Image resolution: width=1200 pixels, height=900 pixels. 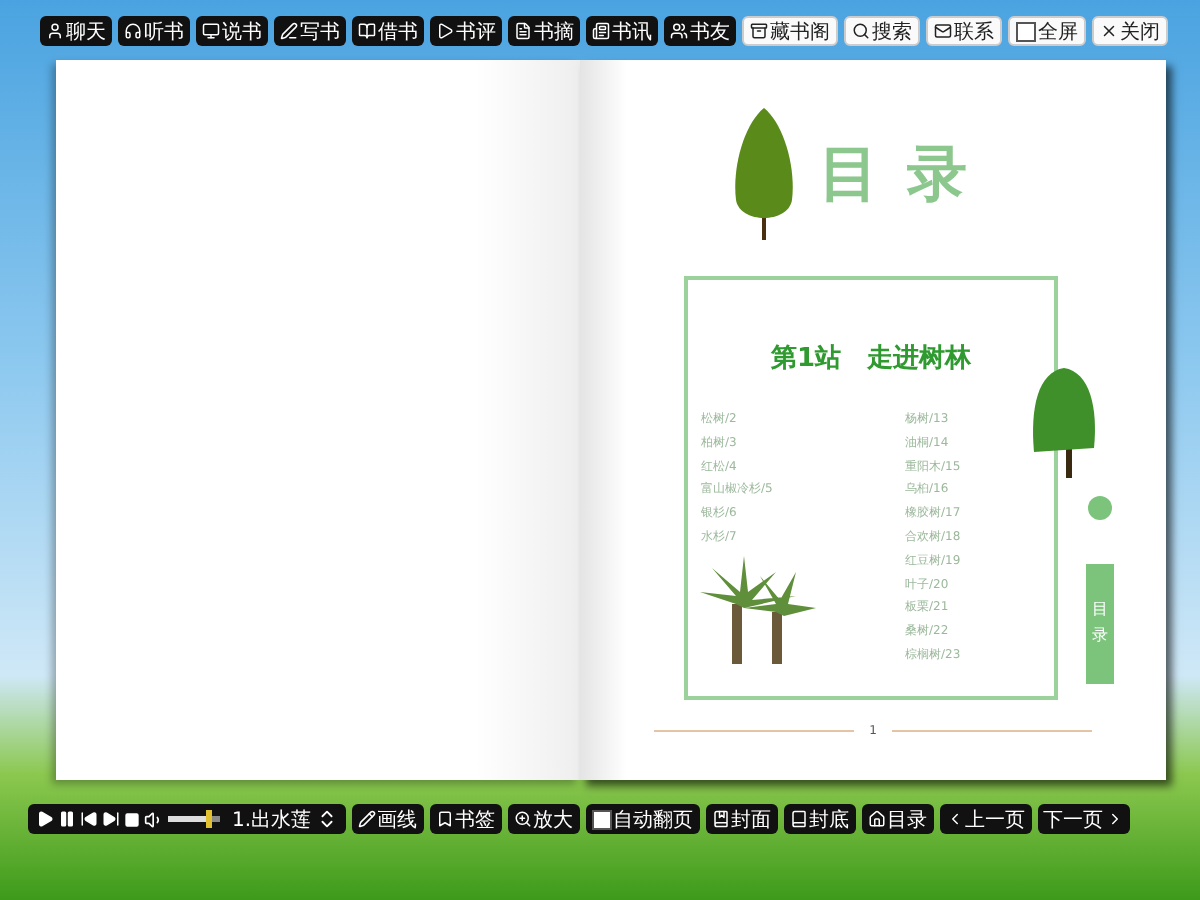 I want to click on toolbar-button: 下一页, so click(x=1083, y=819).